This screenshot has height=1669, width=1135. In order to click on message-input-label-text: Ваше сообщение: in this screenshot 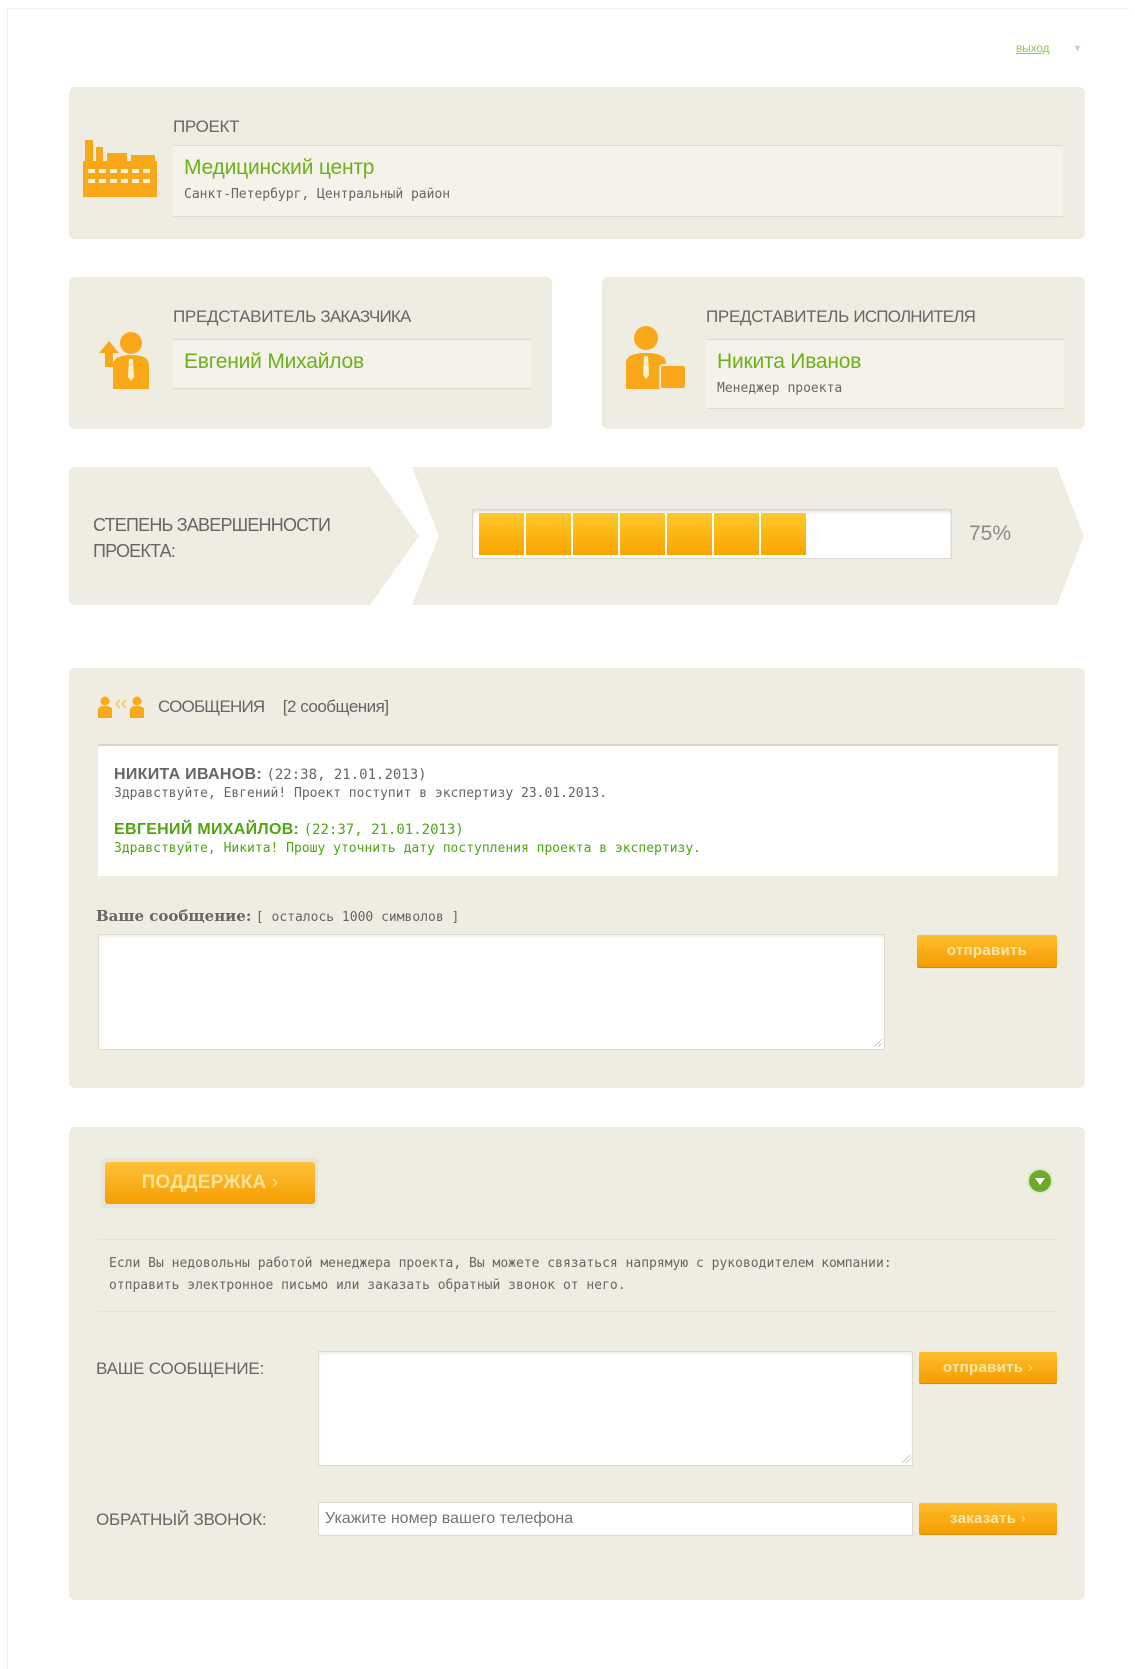, I will do `click(174, 916)`.